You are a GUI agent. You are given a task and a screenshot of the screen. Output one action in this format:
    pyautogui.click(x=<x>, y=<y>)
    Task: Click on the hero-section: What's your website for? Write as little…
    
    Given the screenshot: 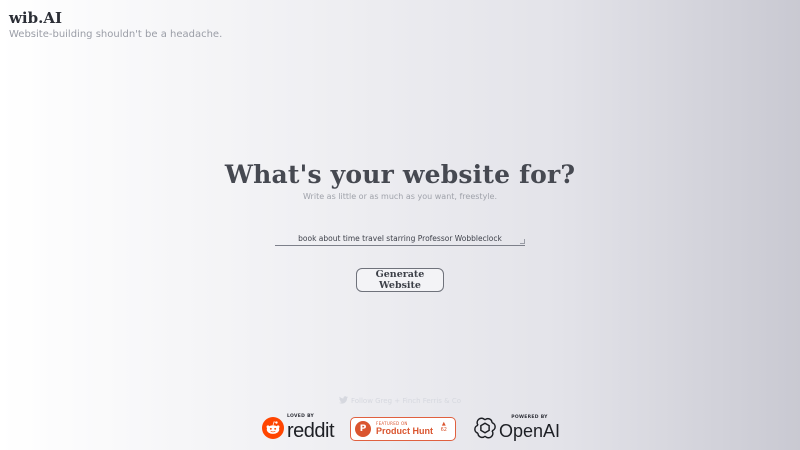 What is the action you would take?
    pyautogui.click(x=400, y=180)
    